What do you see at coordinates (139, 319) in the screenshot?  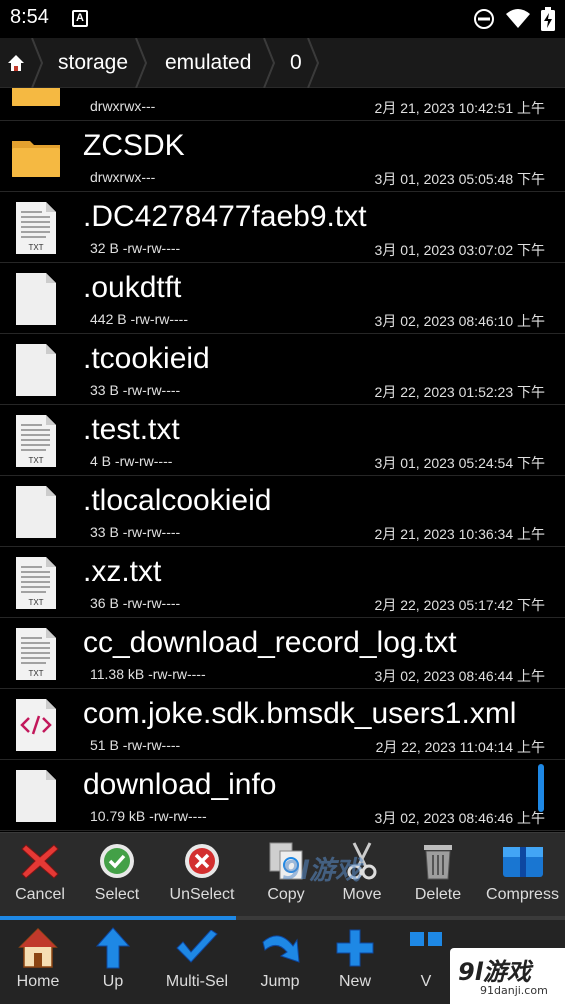 I see `file-meta: 442 B -rw-rw----` at bounding box center [139, 319].